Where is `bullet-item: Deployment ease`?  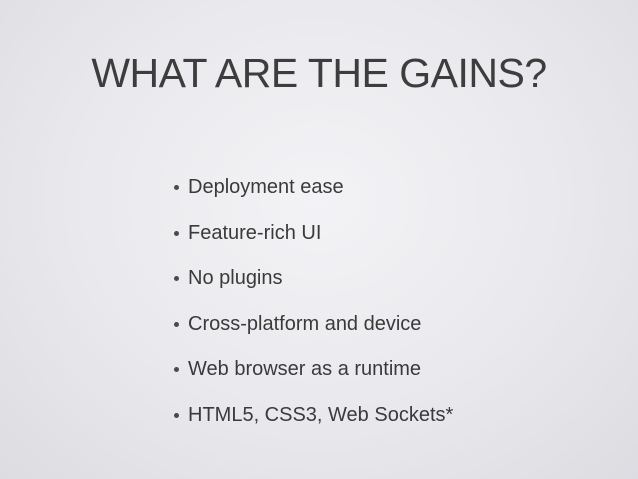 bullet-item: Deployment ease is located at coordinates (312, 194).